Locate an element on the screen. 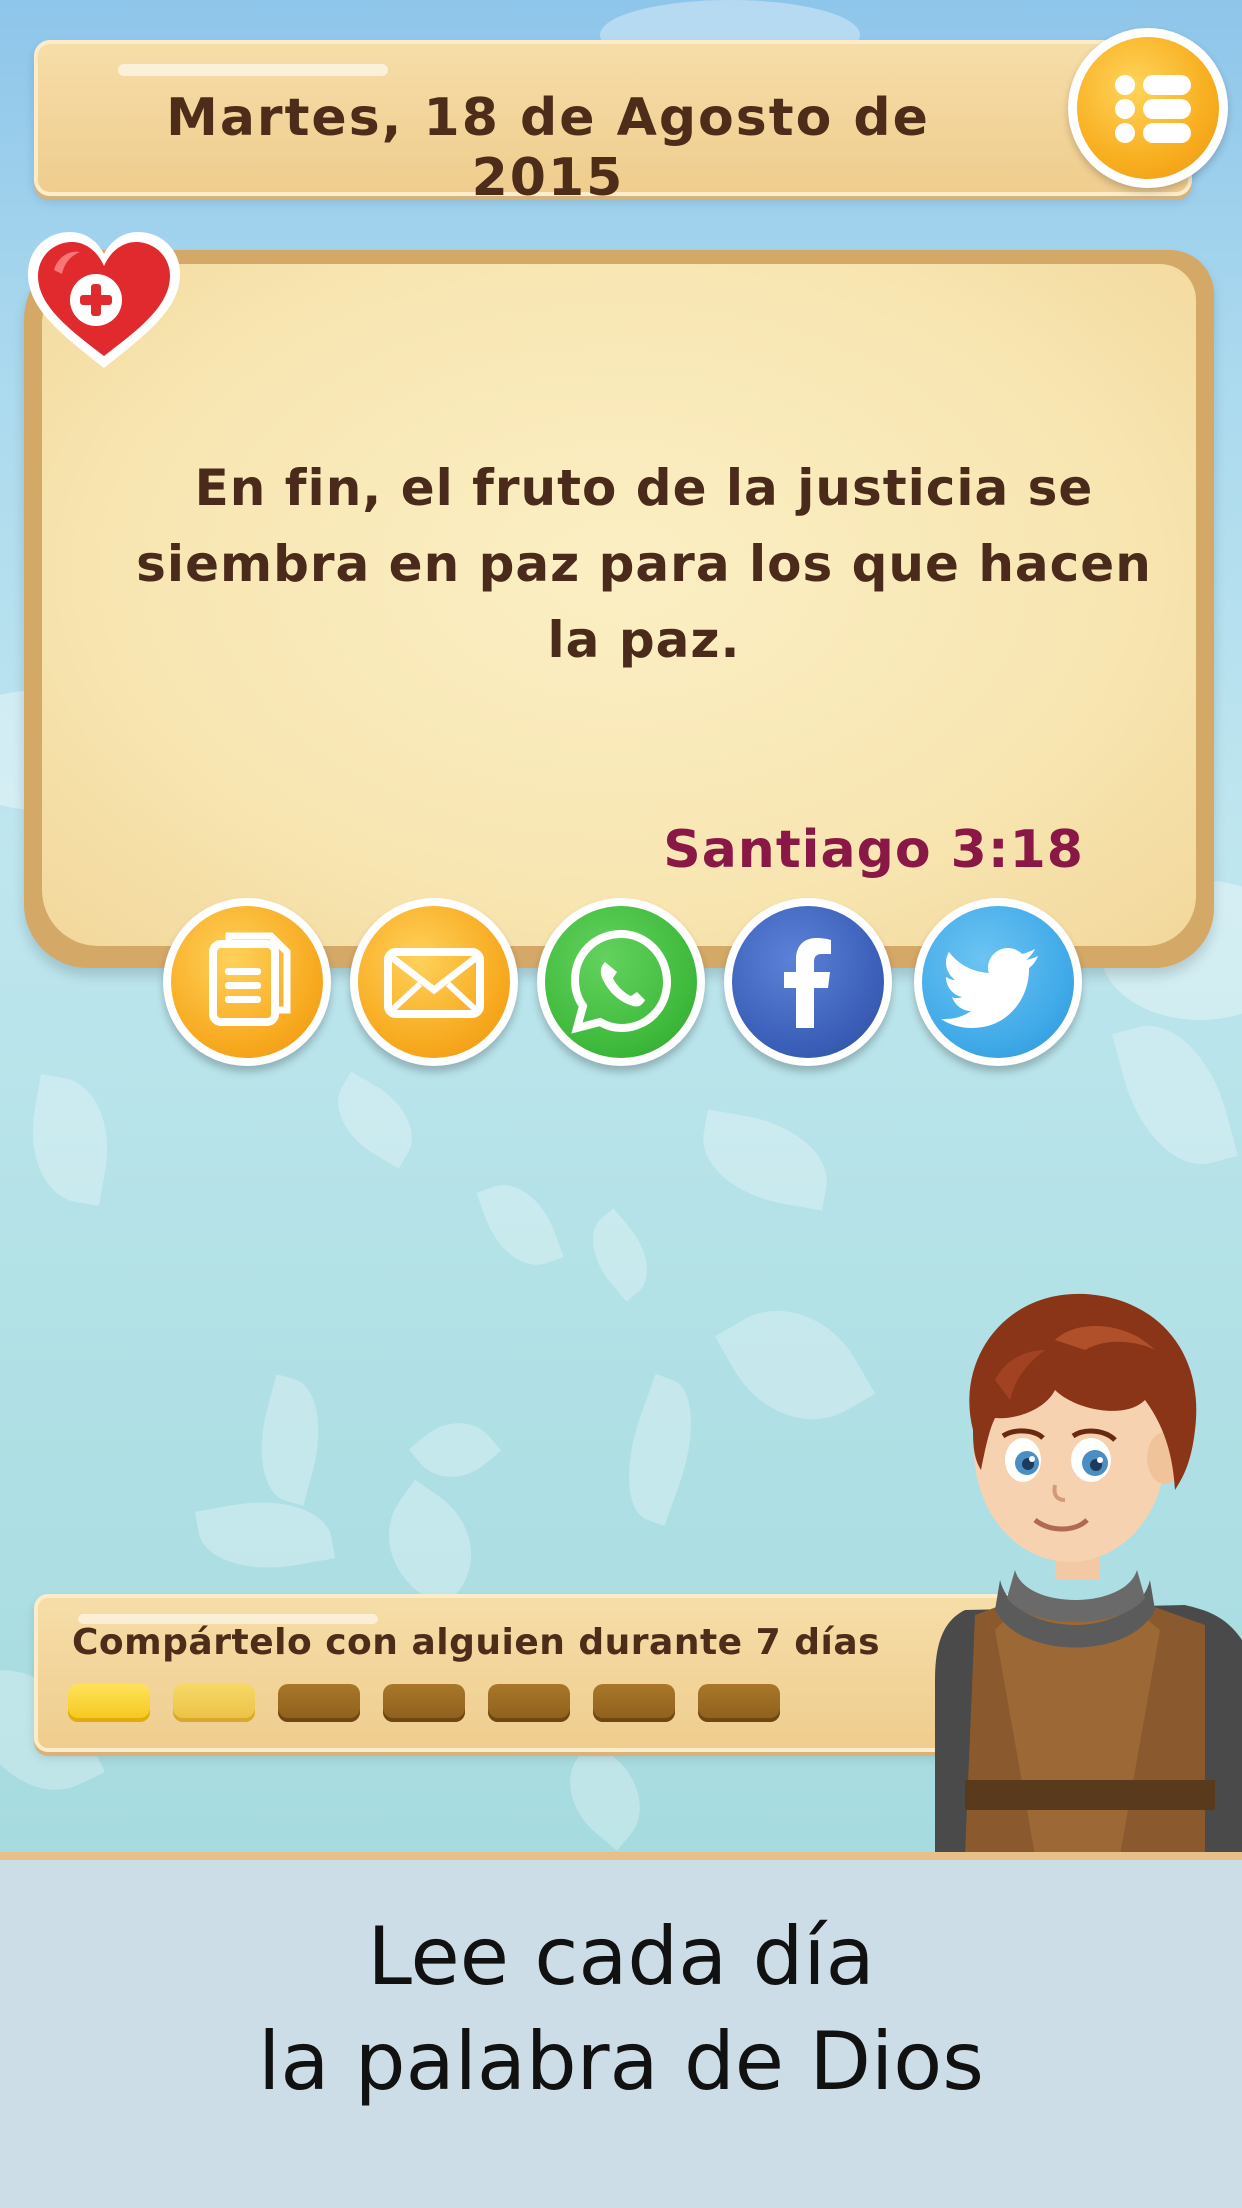 The width and height of the screenshot is (1242, 2208). favorite-button is located at coordinates (104, 301).